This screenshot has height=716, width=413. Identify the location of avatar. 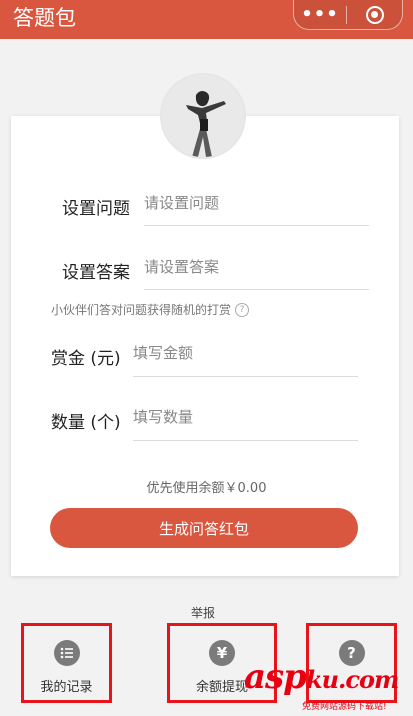
(203, 116).